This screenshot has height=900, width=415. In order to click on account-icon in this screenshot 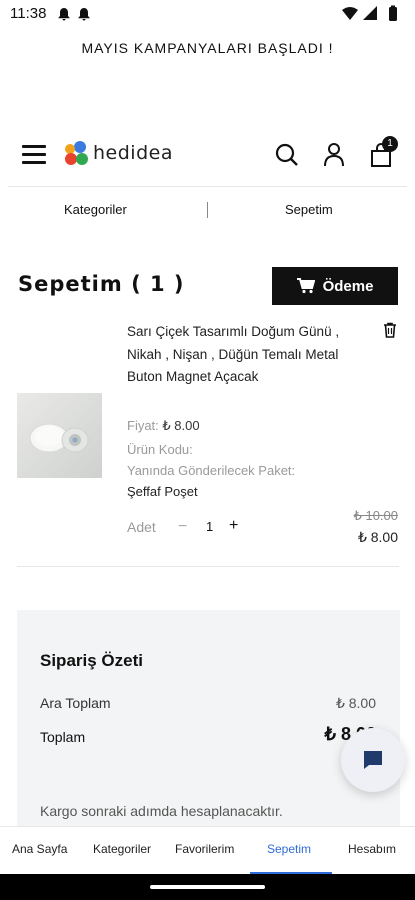, I will do `click(334, 157)`.